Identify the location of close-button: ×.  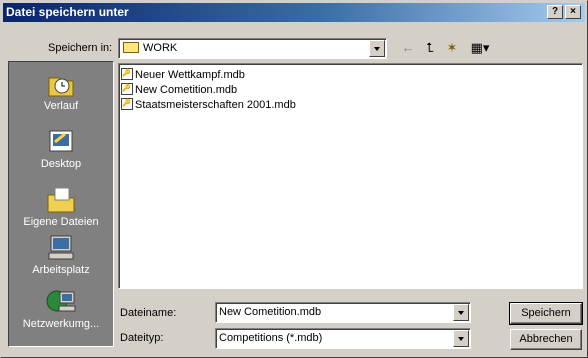
(573, 12).